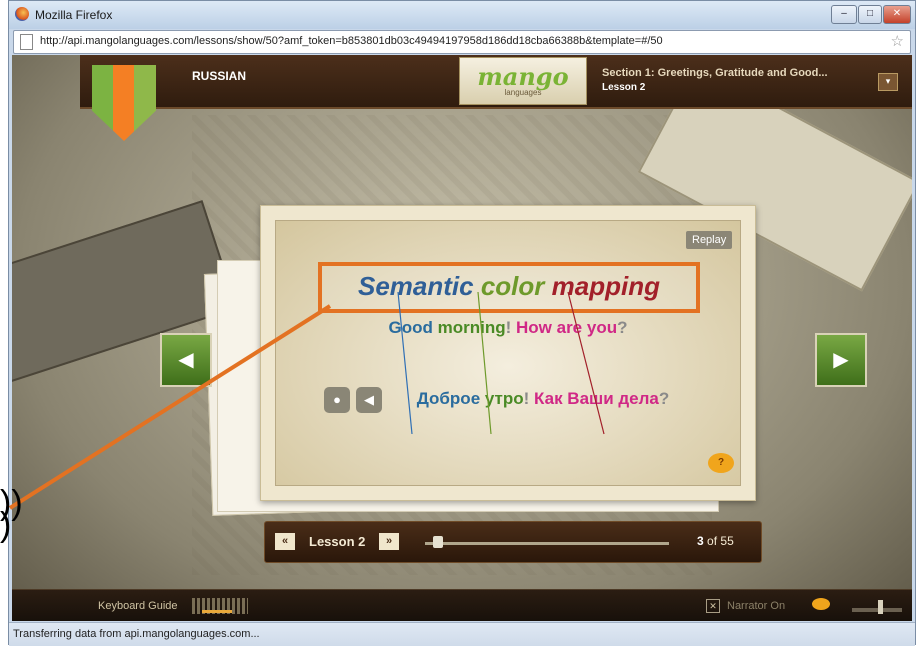 This screenshot has width=924, height=646. What do you see at coordinates (897, 14) in the screenshot?
I see `close-button: ✕` at bounding box center [897, 14].